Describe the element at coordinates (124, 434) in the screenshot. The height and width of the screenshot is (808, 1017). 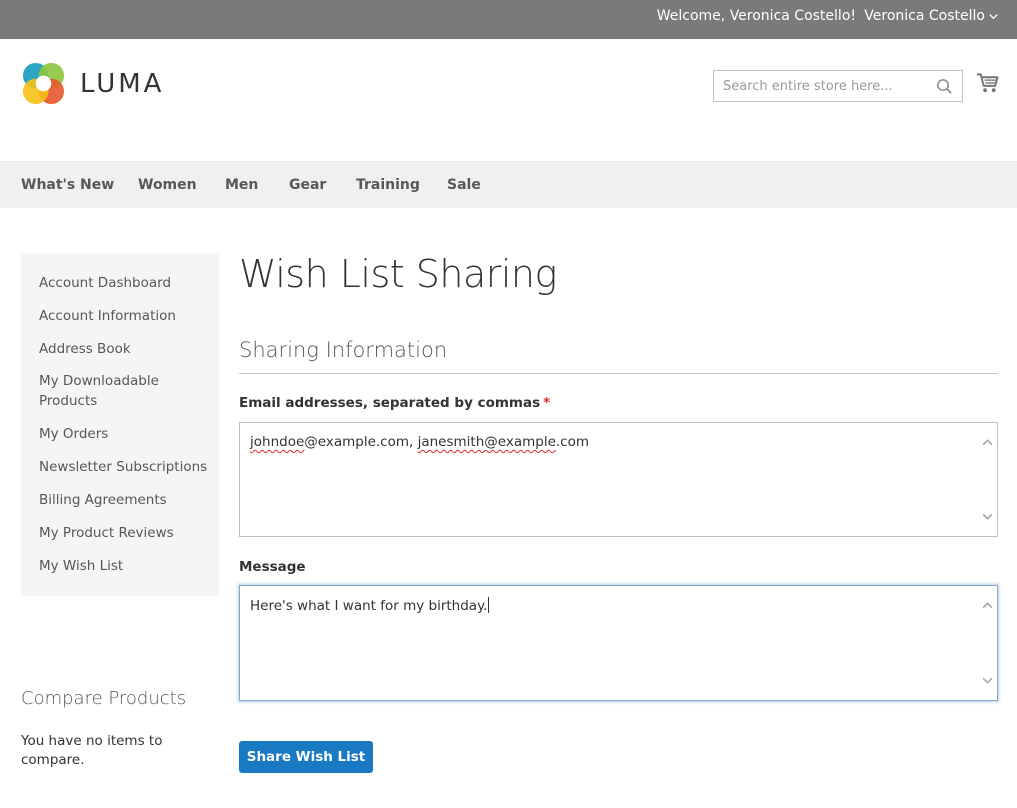
I see `sidebar-item-my-orders: My Orders` at that location.